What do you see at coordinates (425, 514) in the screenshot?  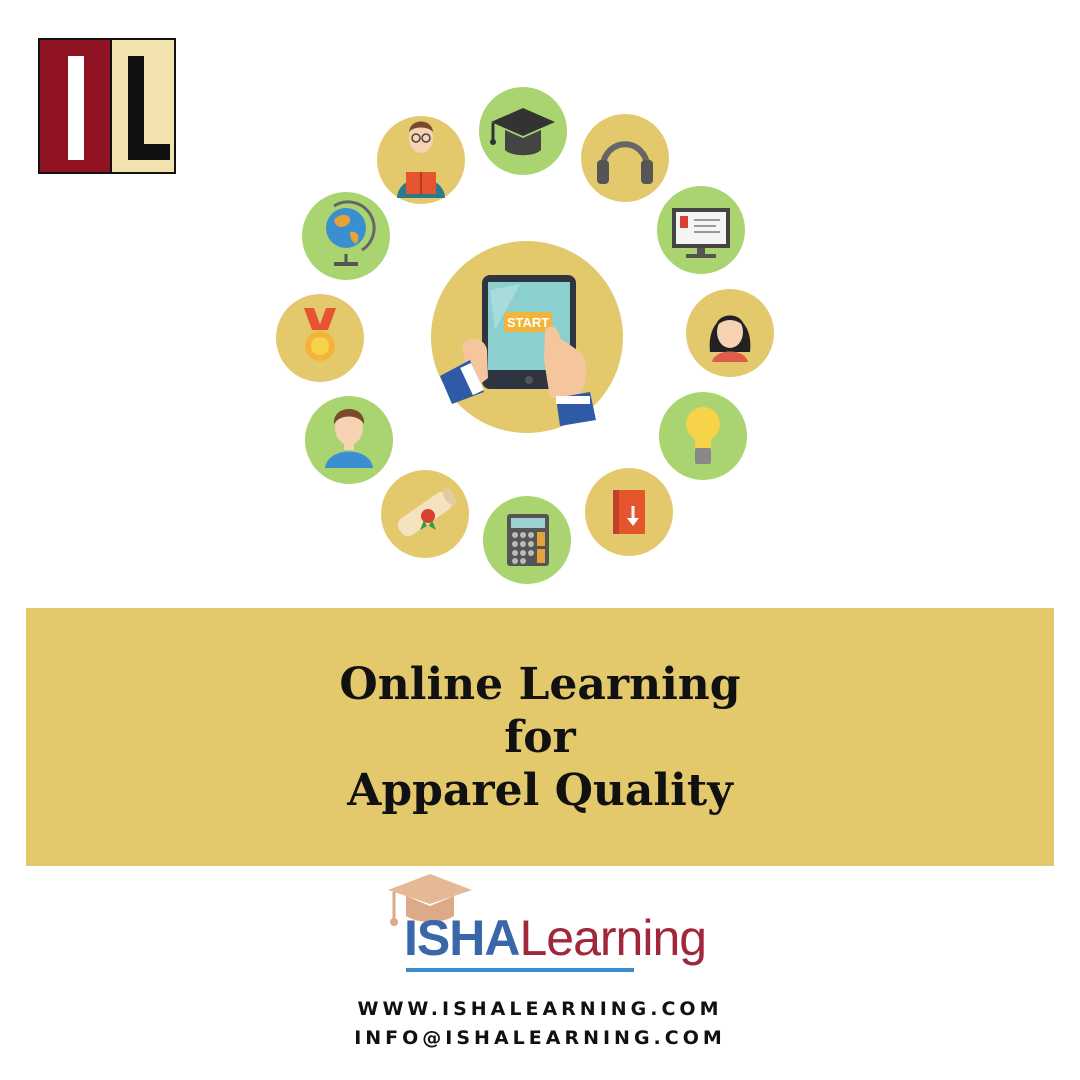 I see `diploma-scroll-icon` at bounding box center [425, 514].